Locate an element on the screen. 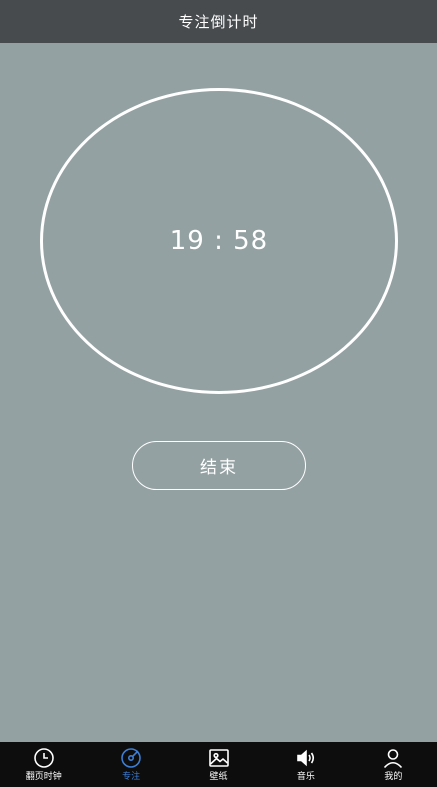 This screenshot has height=787, width=437. tab-wallpaper: 壁纸 is located at coordinates (218, 764).